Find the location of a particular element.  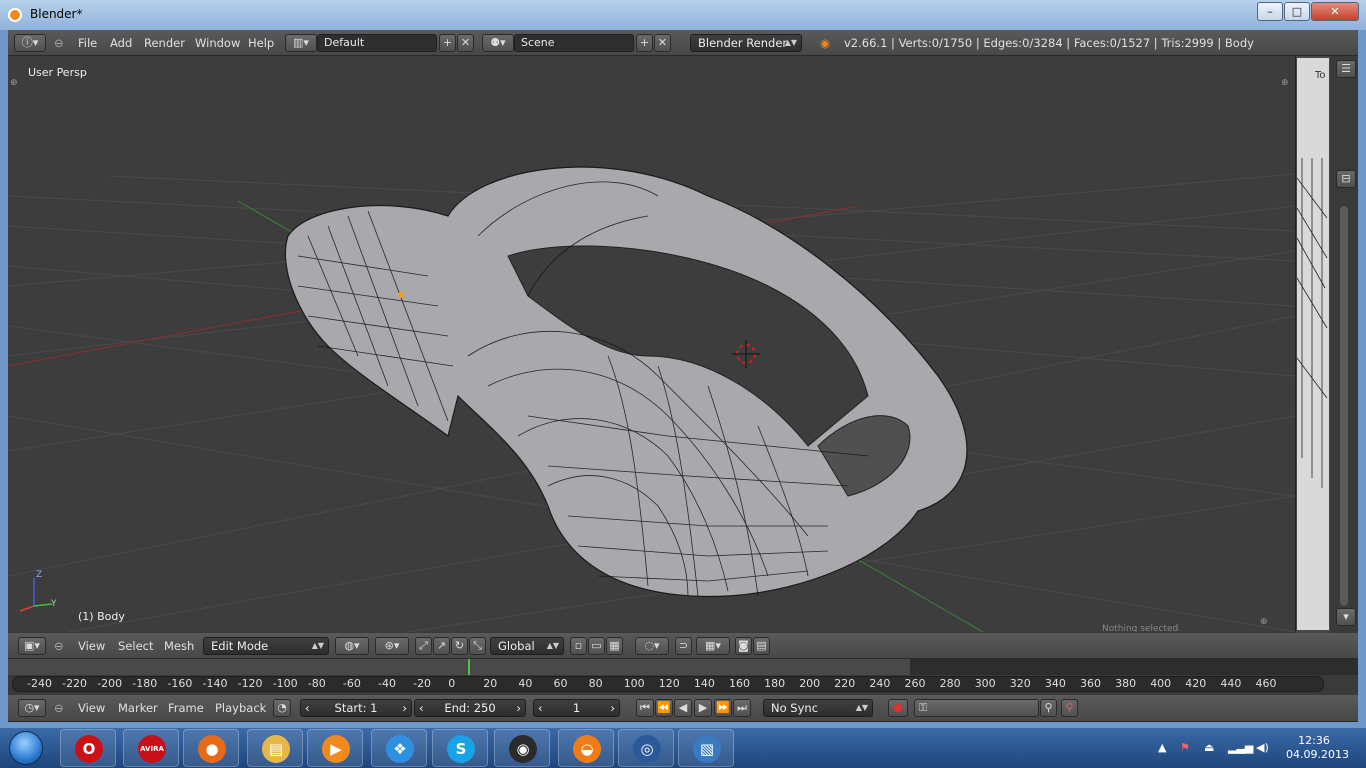

next-keyframe-icon: ⏩ is located at coordinates (723, 708).